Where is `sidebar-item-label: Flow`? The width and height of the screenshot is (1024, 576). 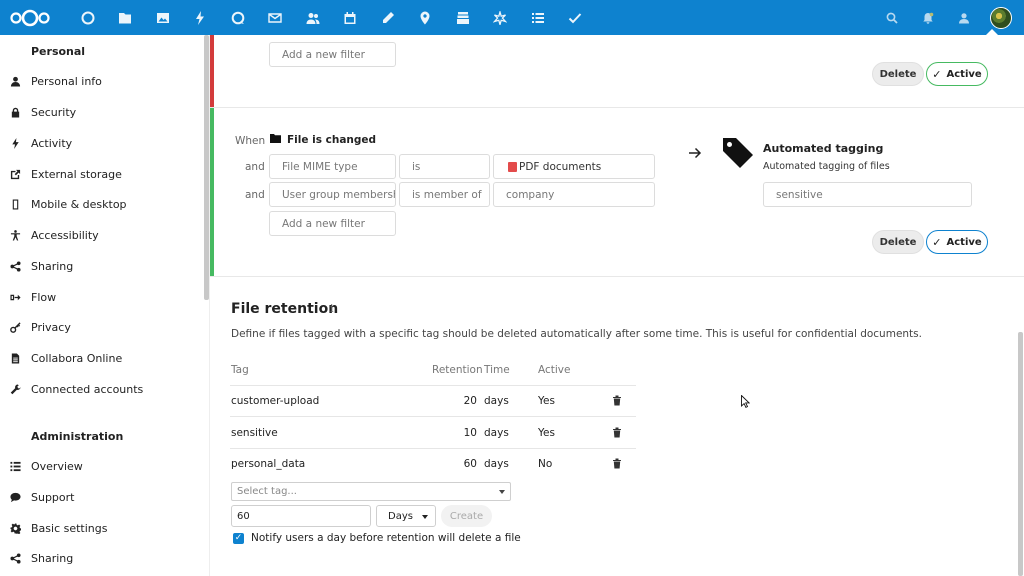
sidebar-item-label: Flow is located at coordinates (44, 297).